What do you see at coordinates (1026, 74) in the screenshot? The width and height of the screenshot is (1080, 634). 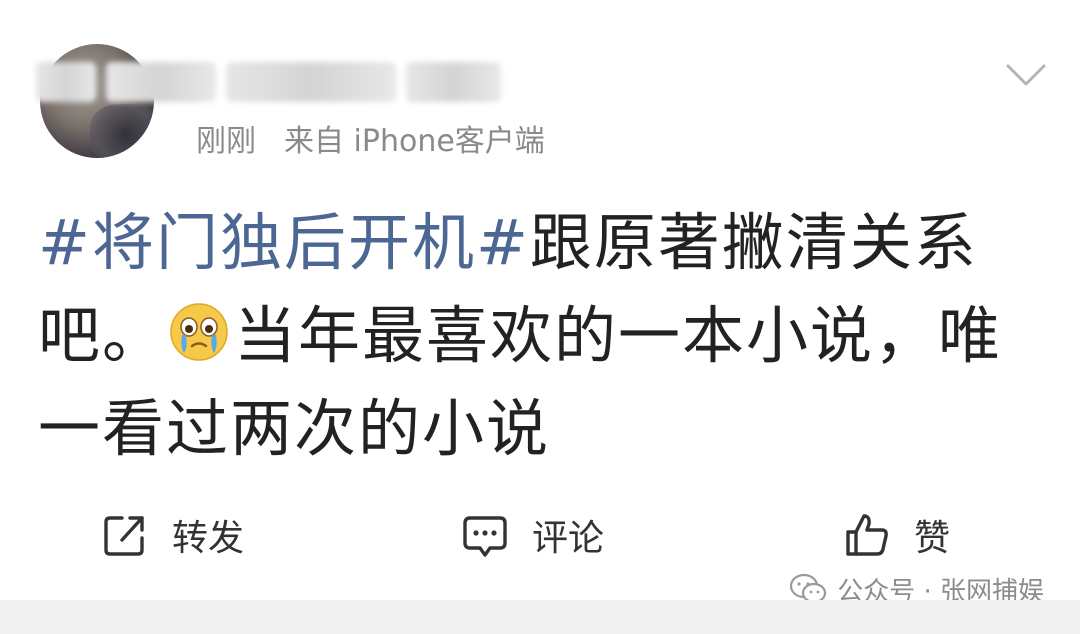 I see `chevron-down-icon` at bounding box center [1026, 74].